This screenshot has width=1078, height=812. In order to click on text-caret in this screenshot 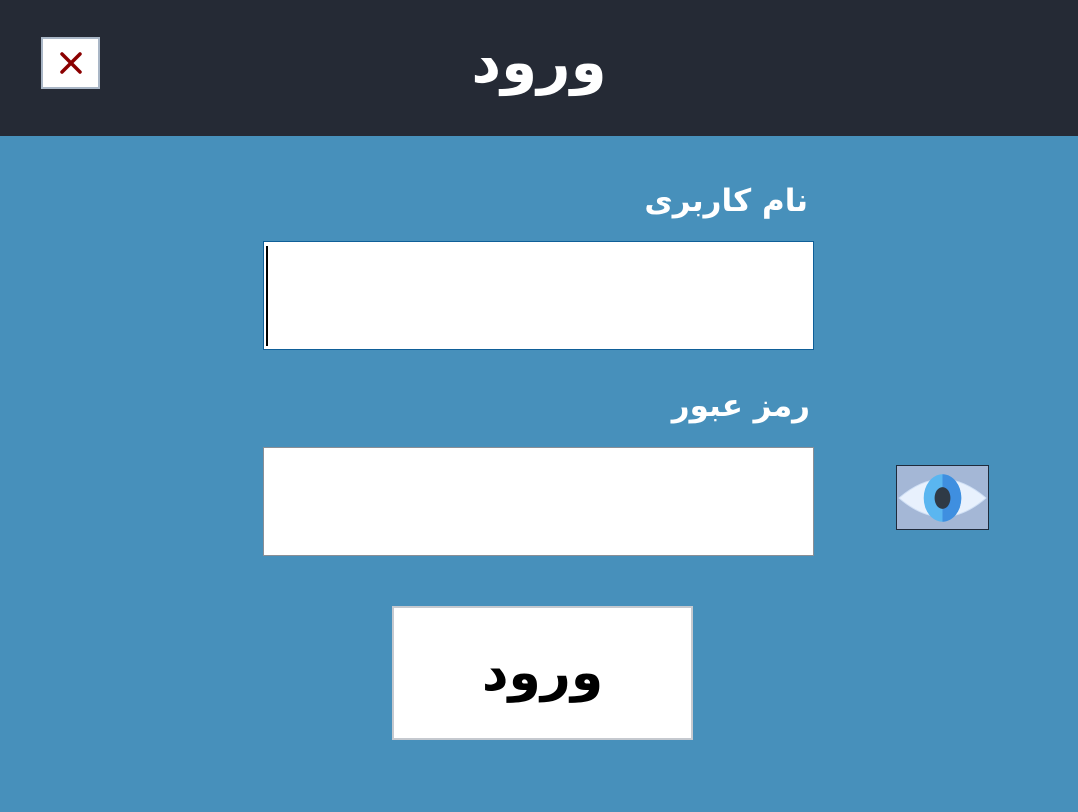, I will do `click(267, 296)`.